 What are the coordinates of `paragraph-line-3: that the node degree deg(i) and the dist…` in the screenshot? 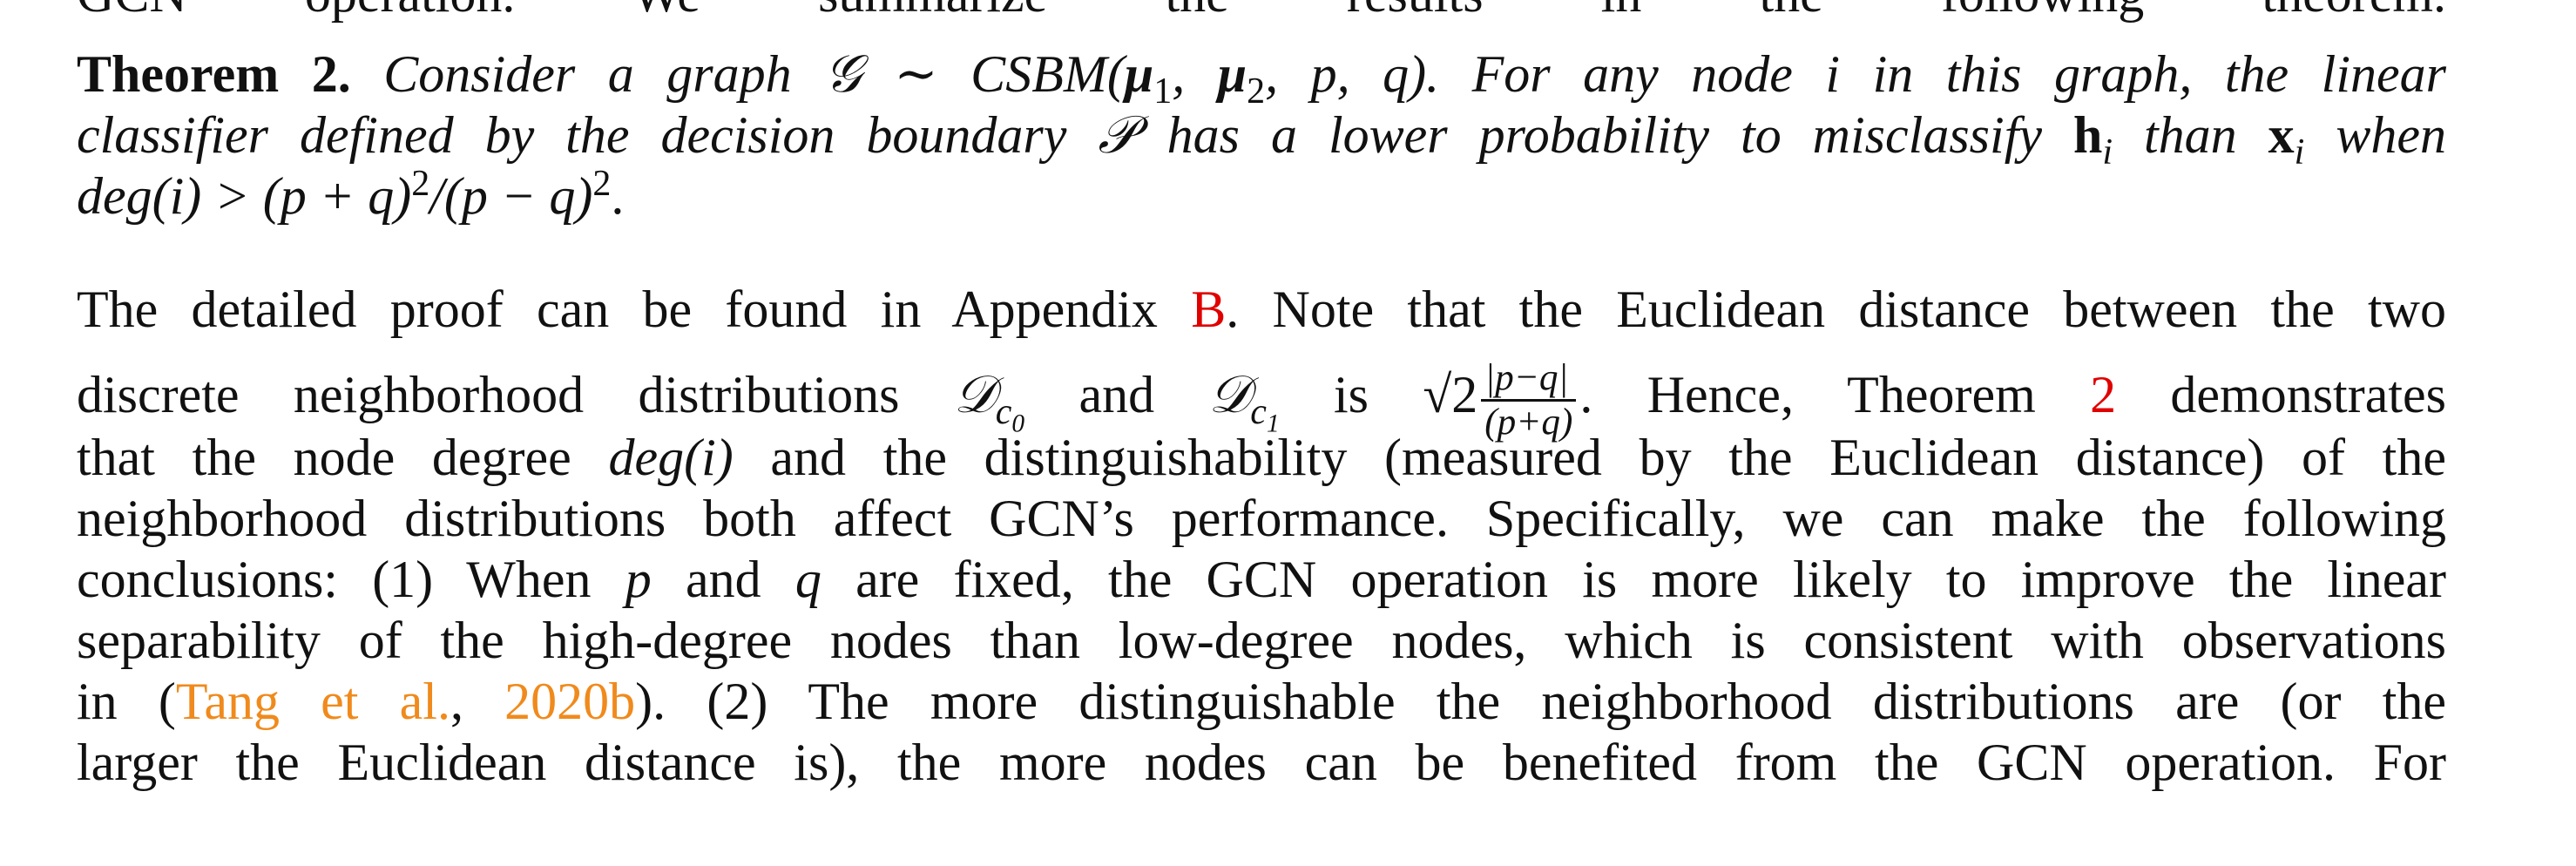 It's located at (1261, 457).